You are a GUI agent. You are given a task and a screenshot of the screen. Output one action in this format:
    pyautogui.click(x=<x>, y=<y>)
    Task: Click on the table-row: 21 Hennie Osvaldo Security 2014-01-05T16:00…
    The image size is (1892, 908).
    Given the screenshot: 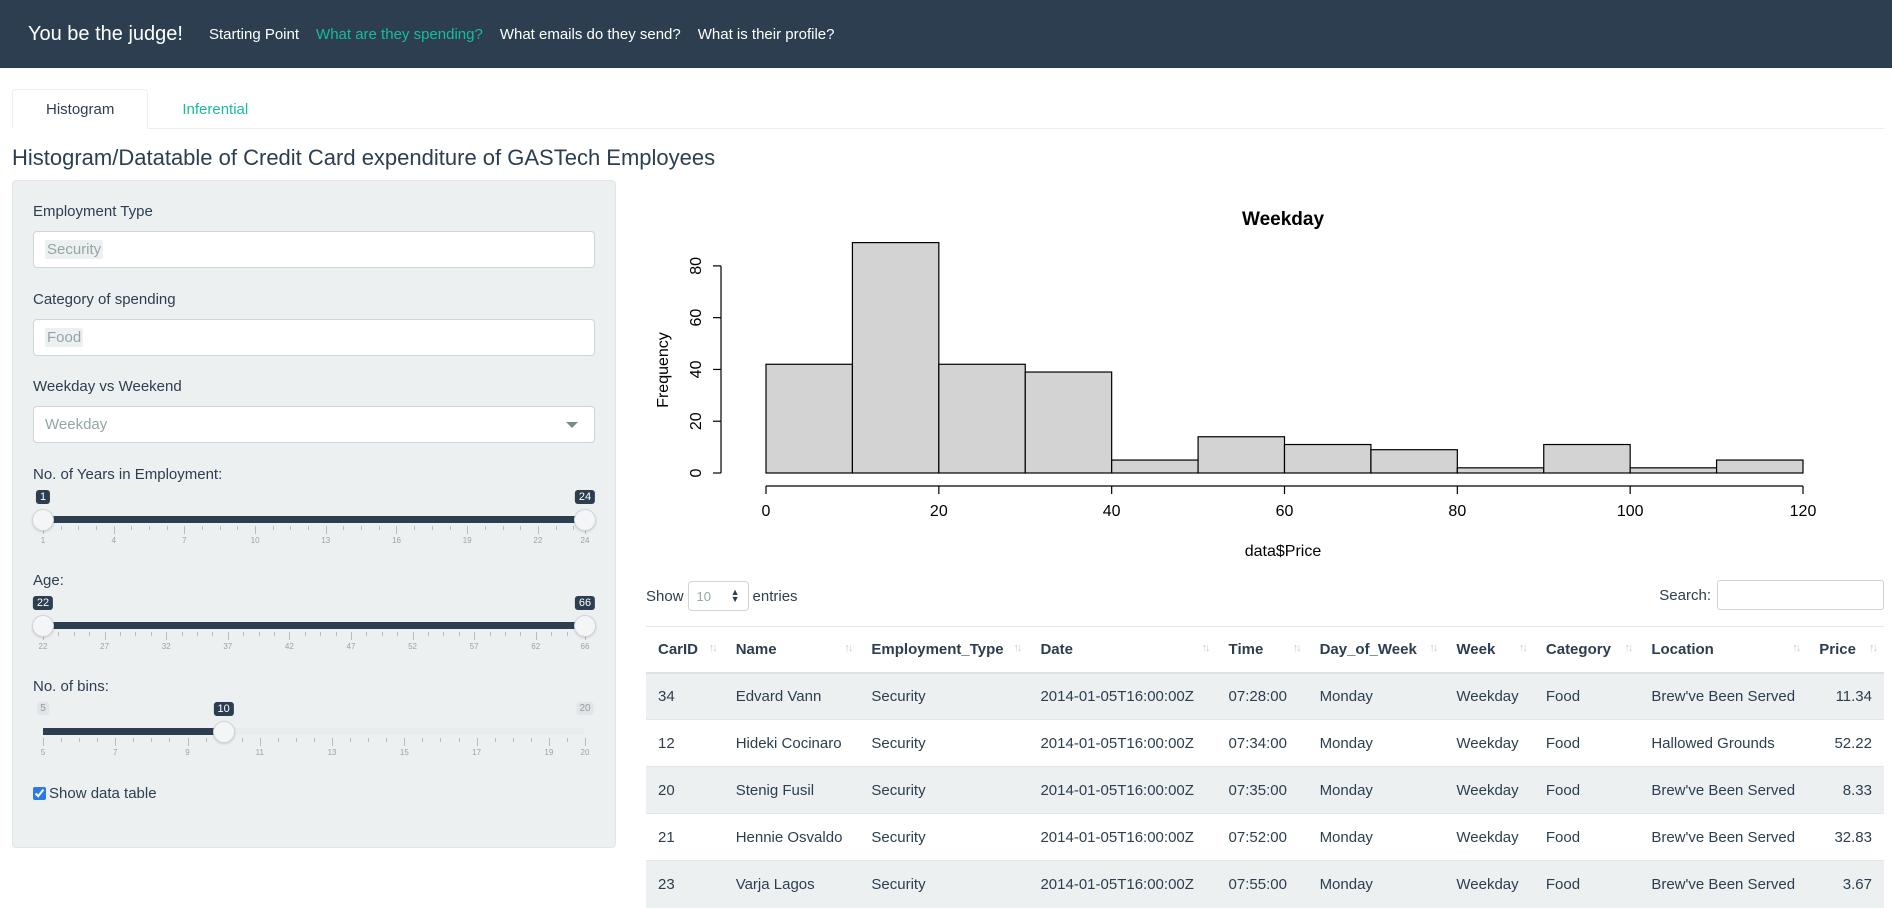 What is the action you would take?
    pyautogui.click(x=1265, y=837)
    